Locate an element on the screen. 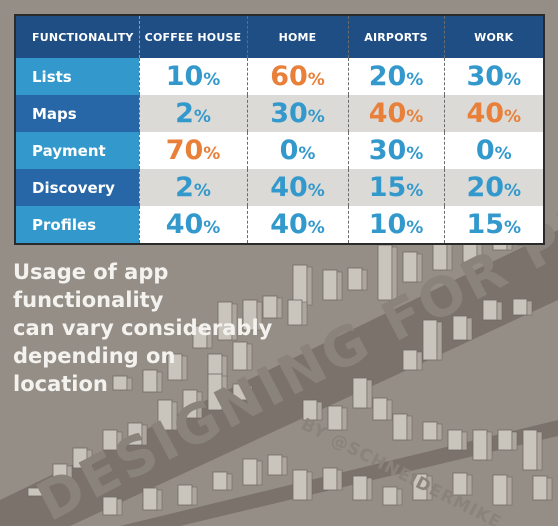  table-row: Profiles 40% 40% 10% 15% is located at coordinates (279, 224).